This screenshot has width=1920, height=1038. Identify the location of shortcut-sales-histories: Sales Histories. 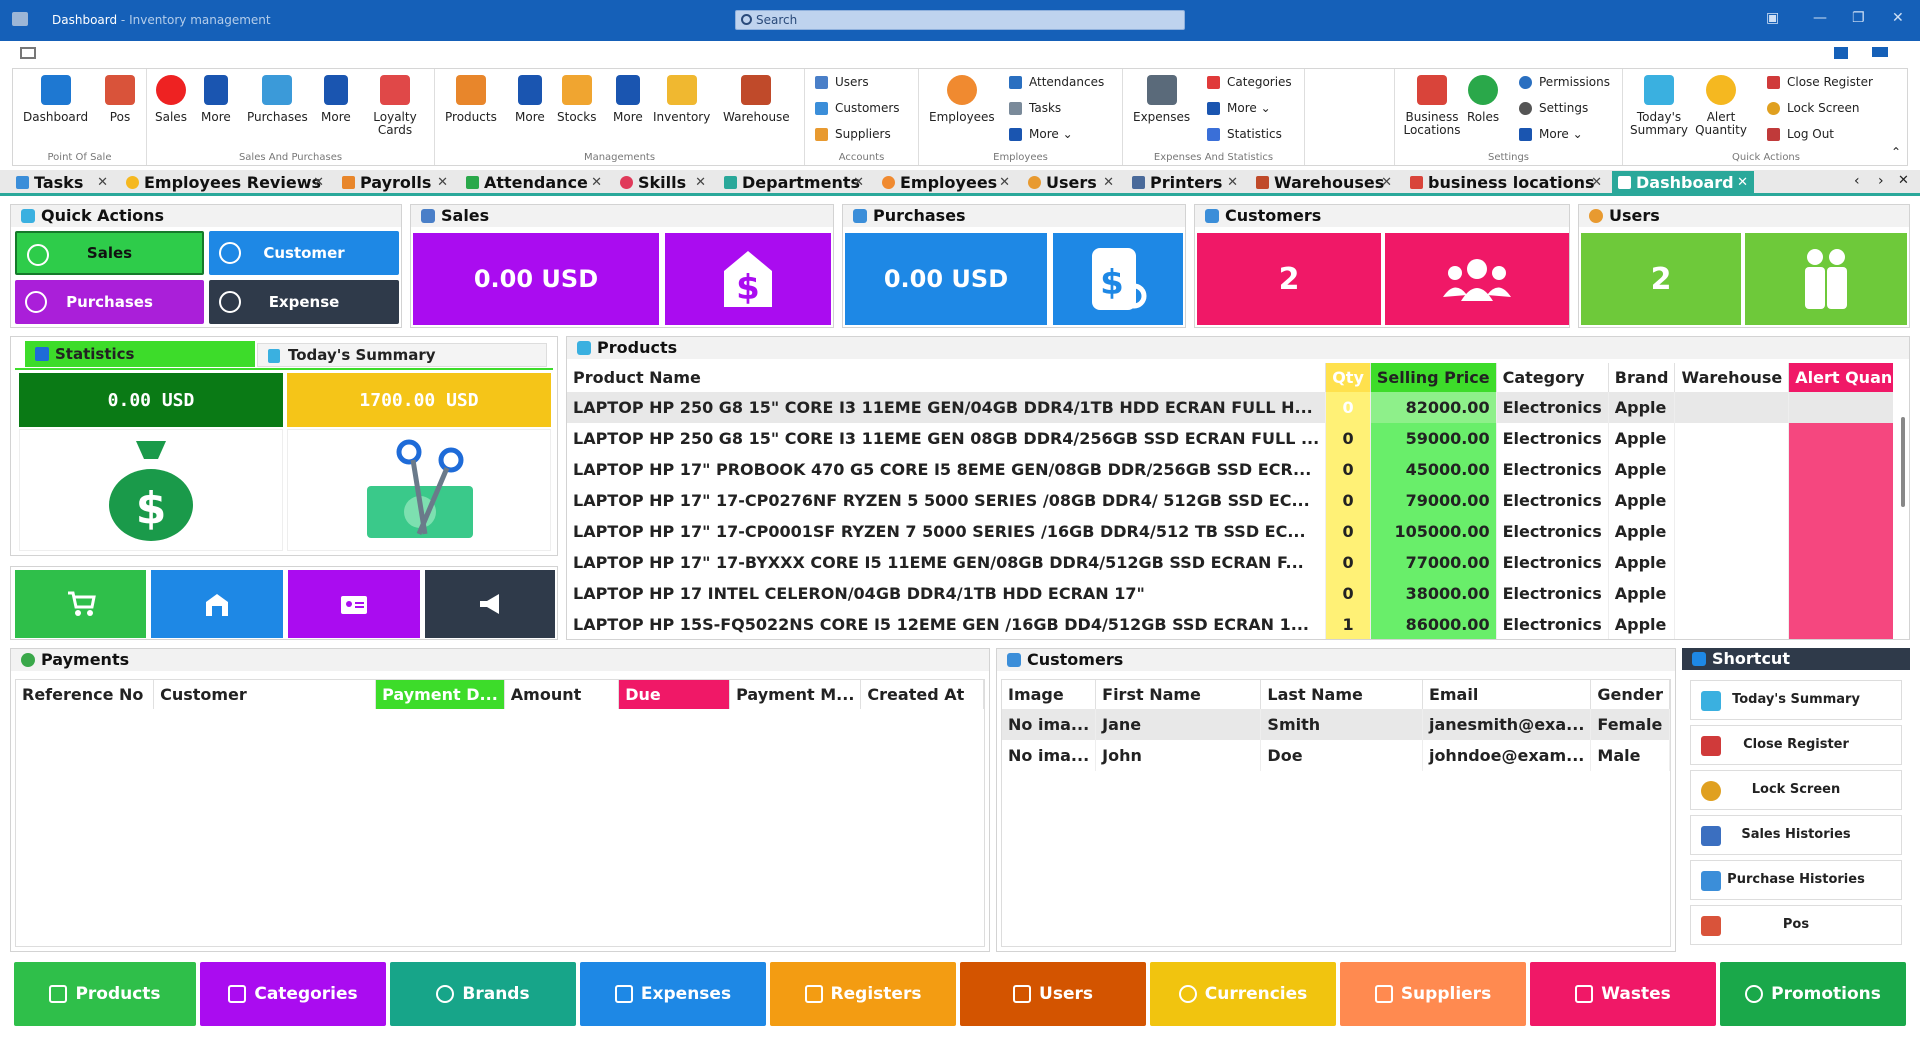
(1796, 835).